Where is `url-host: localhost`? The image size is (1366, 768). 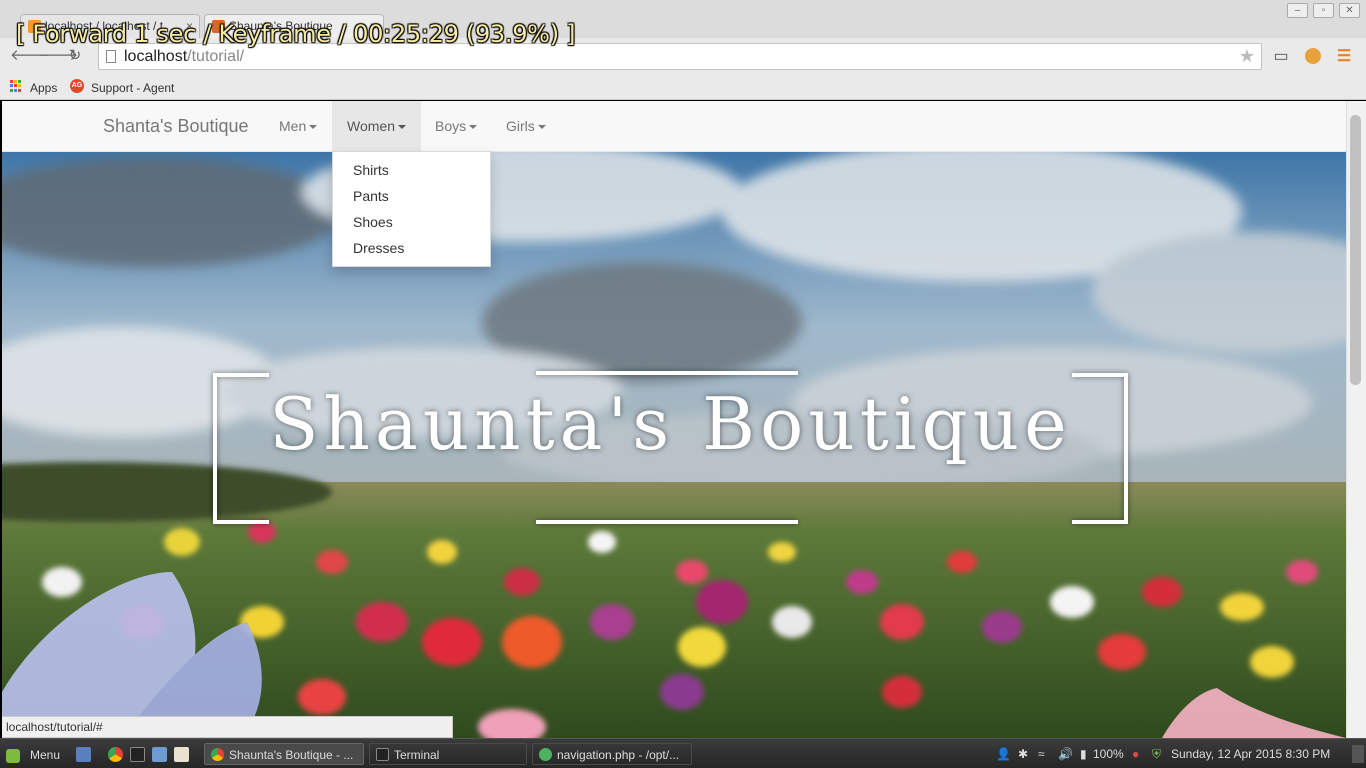
url-host: localhost is located at coordinates (156, 56).